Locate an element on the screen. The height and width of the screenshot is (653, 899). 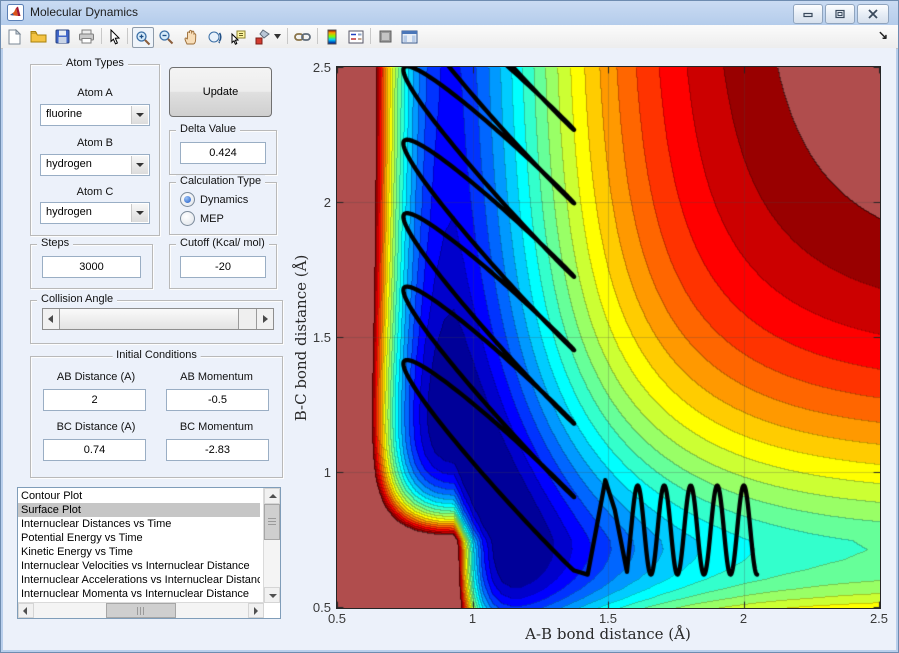
pan-button is located at coordinates (190, 36).